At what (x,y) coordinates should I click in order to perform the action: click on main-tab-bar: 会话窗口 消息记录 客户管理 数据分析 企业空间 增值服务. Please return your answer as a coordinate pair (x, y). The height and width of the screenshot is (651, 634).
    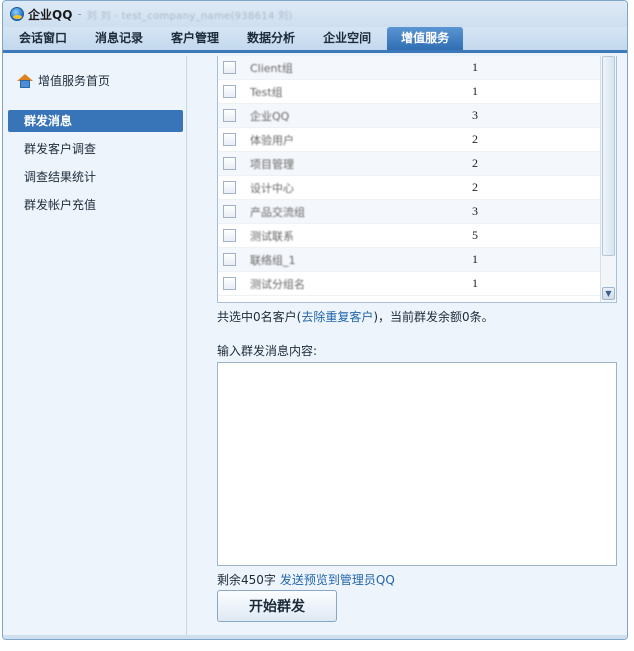
    Looking at the image, I should click on (315, 40).